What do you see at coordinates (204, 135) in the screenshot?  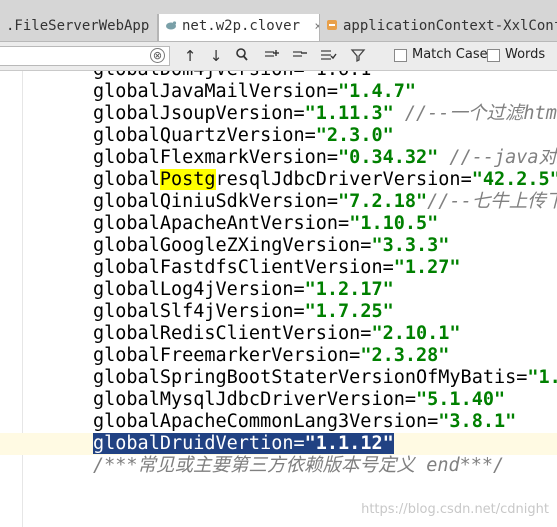 I see `property-name: globalQuartzVersion=` at bounding box center [204, 135].